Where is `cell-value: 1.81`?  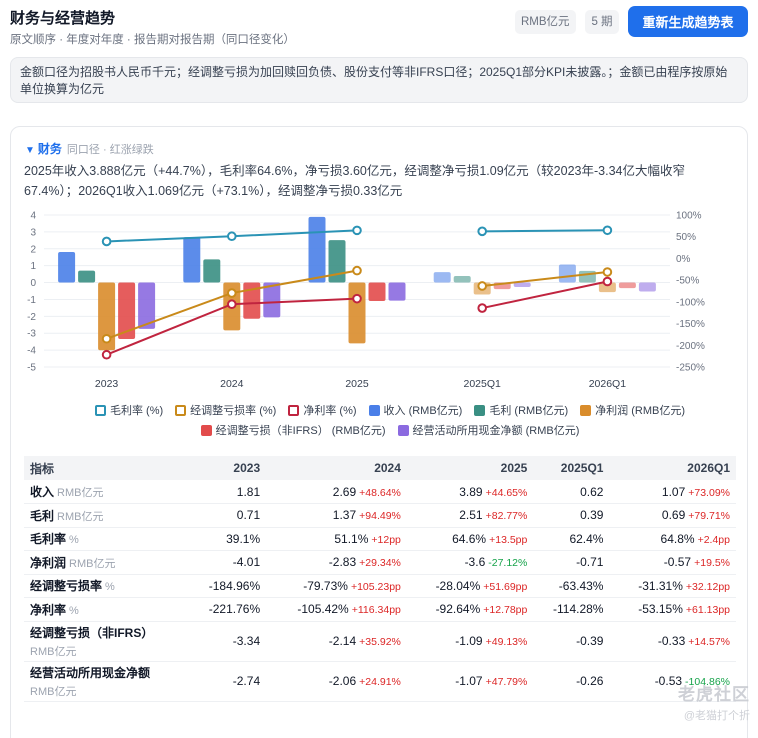 cell-value: 1.81 is located at coordinates (248, 491).